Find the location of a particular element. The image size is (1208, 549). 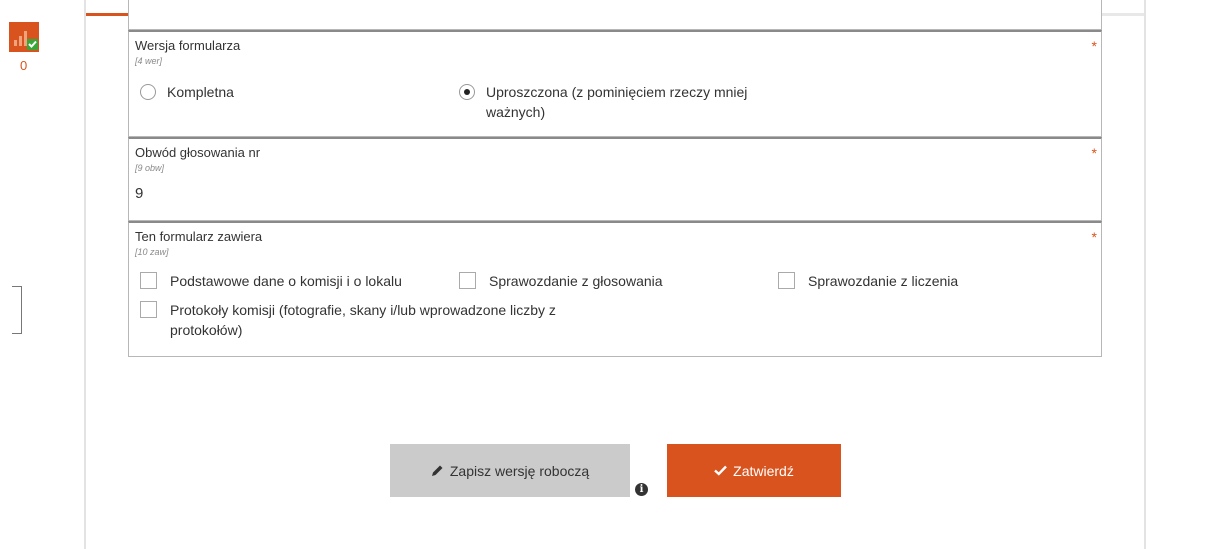

info-icon: i is located at coordinates (641, 489).